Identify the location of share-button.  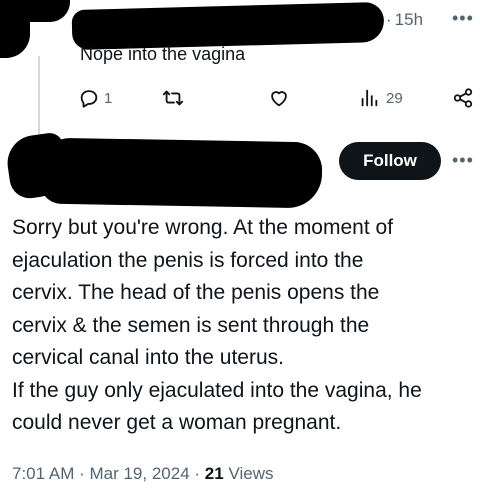
(463, 98).